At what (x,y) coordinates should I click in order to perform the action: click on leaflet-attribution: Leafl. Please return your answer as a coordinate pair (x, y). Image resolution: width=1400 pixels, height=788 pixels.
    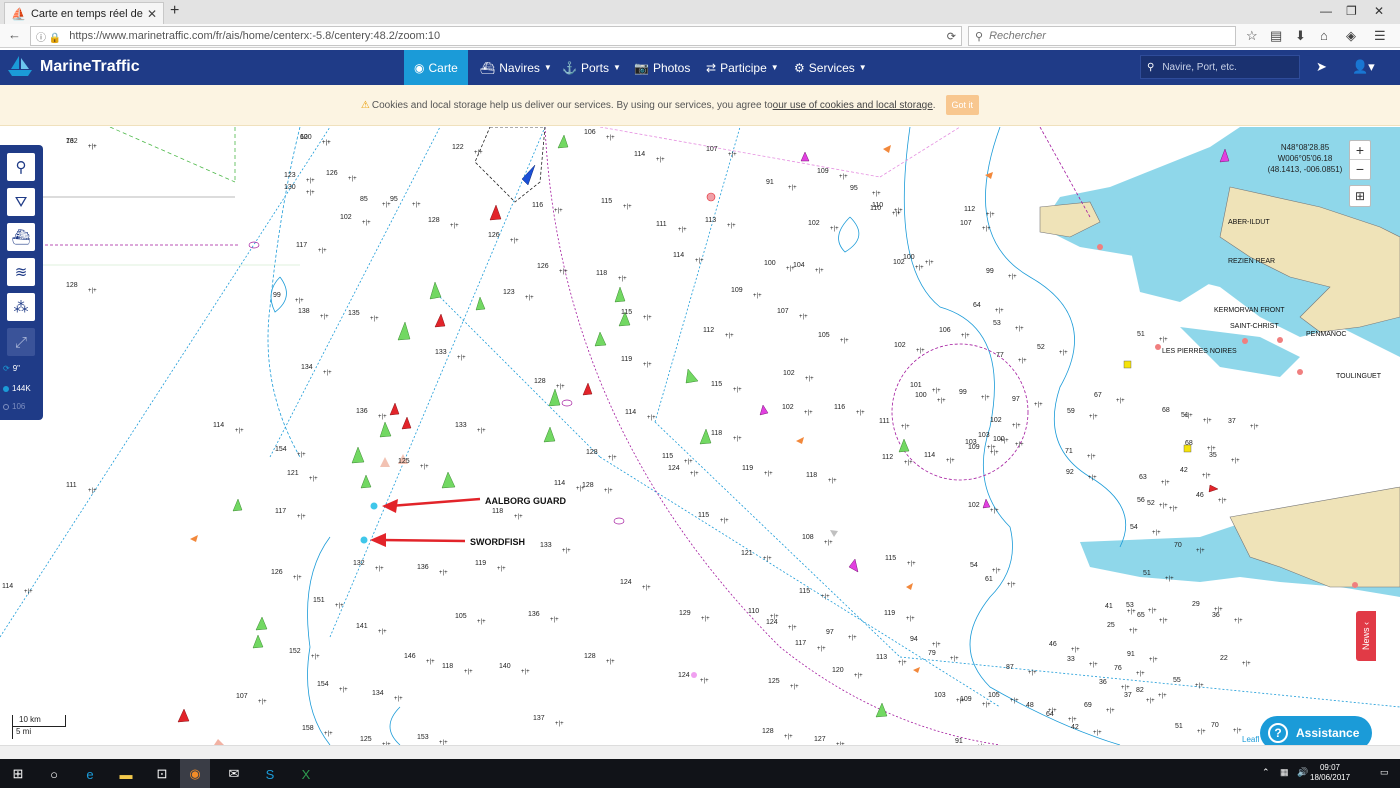
    Looking at the image, I should click on (1250, 739).